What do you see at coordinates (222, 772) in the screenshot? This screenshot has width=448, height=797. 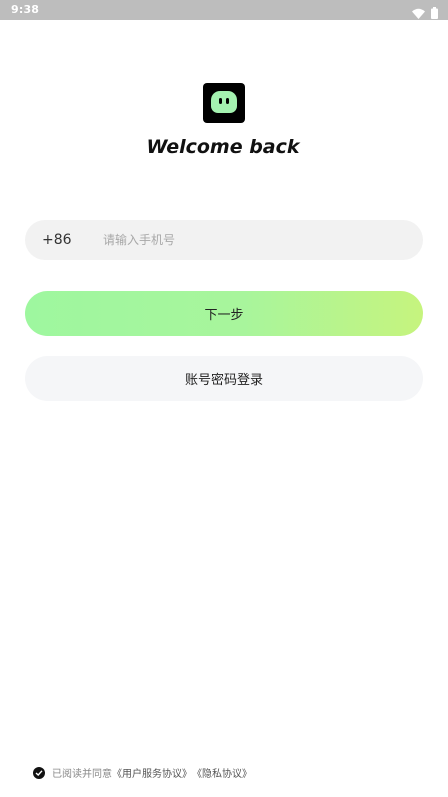 I see `privacy-policy-link: 《隐私协议》` at bounding box center [222, 772].